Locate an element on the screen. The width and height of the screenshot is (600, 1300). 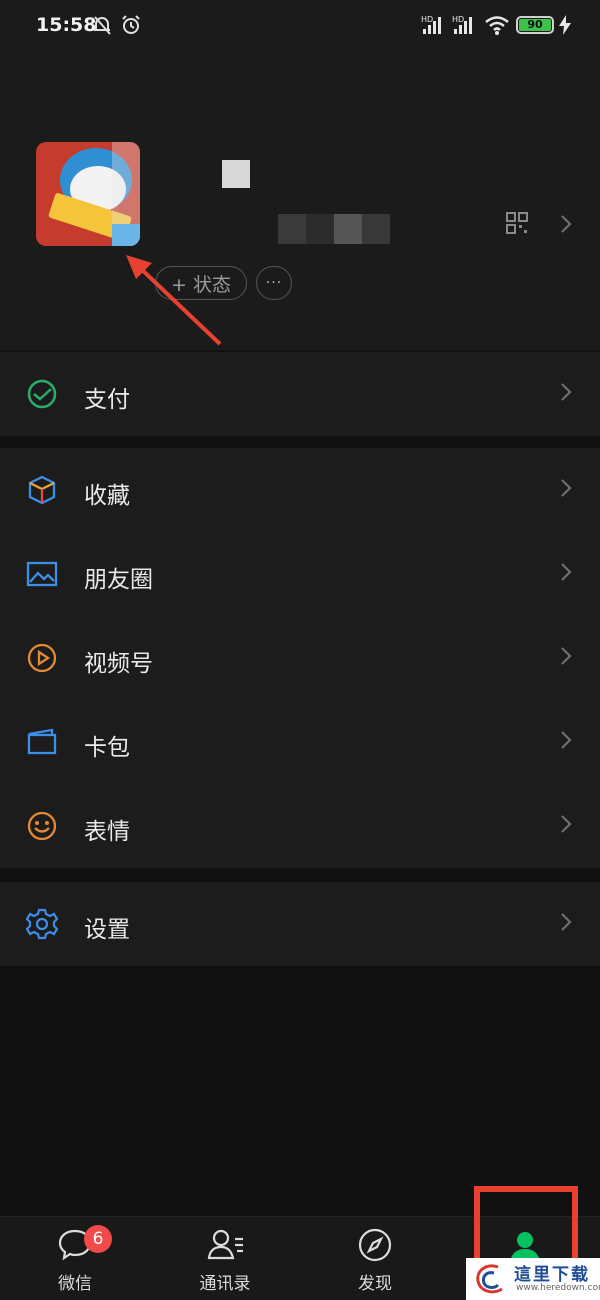
menu-group-settings: 设置 is located at coordinates (300, 924).